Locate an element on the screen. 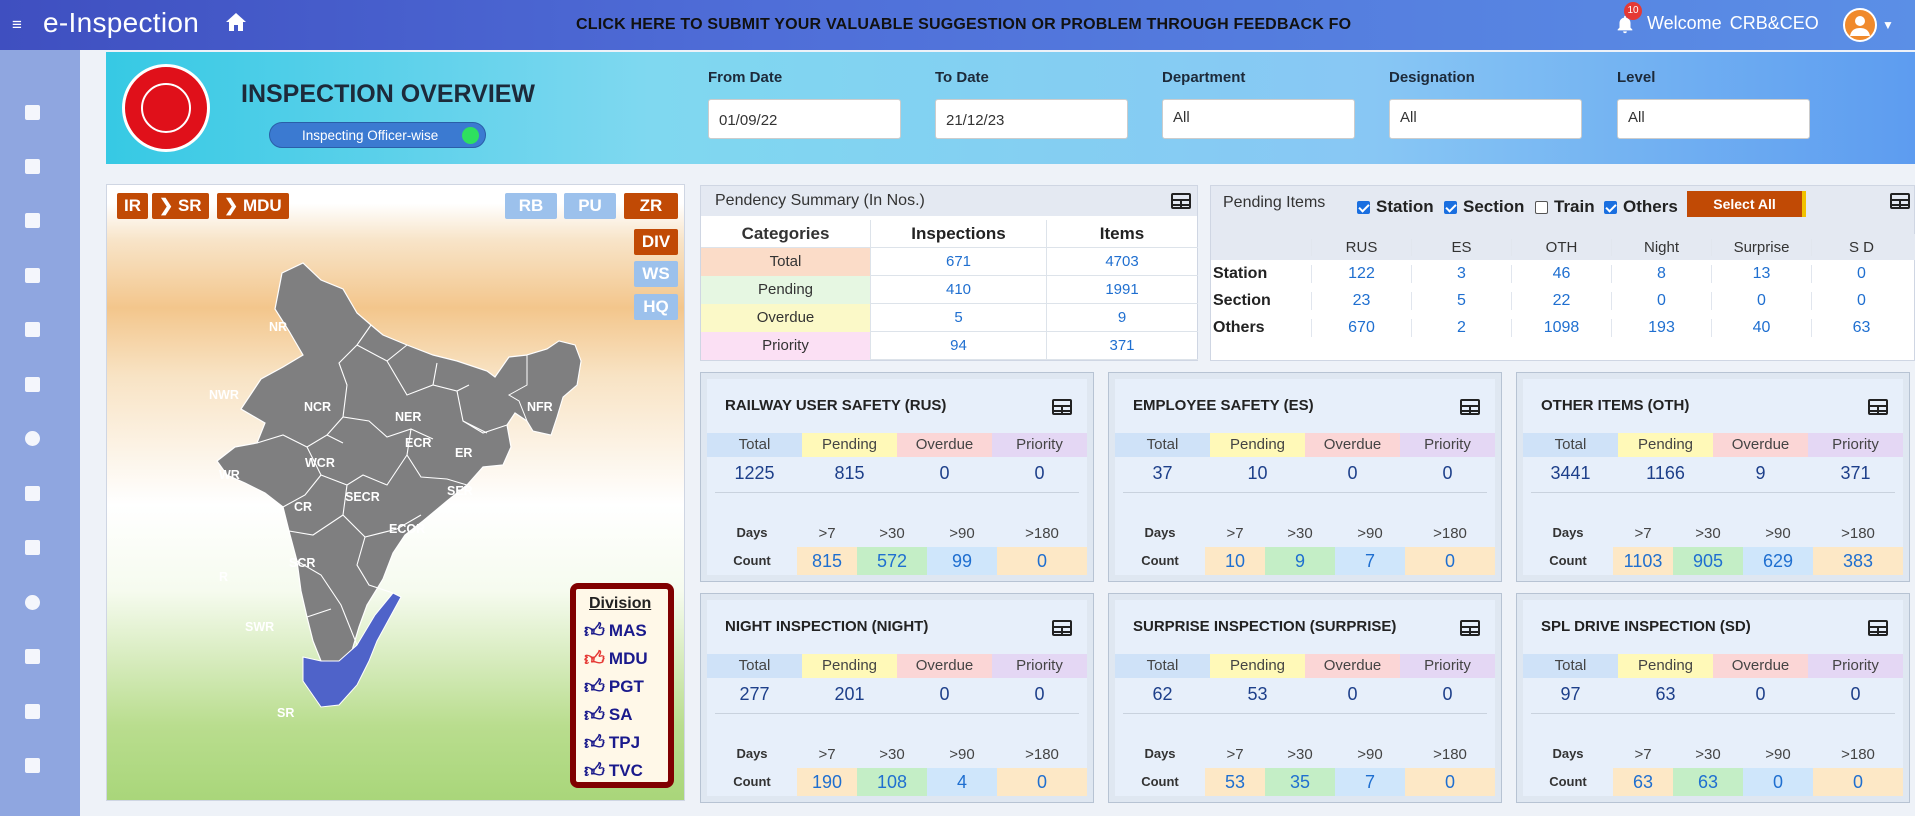 Image resolution: width=1915 pixels, height=816 pixels. sidebar-briefcase-icon is located at coordinates (32, 329).